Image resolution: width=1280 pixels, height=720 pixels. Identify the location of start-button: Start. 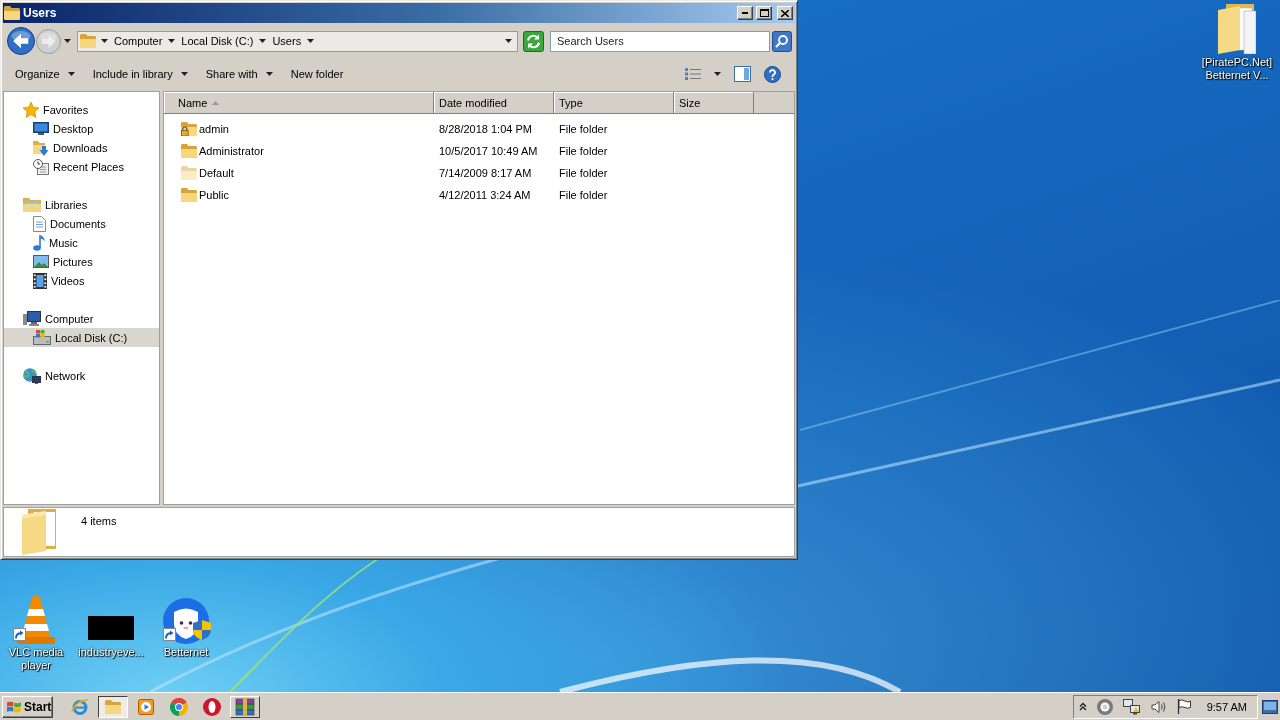
(27, 706).